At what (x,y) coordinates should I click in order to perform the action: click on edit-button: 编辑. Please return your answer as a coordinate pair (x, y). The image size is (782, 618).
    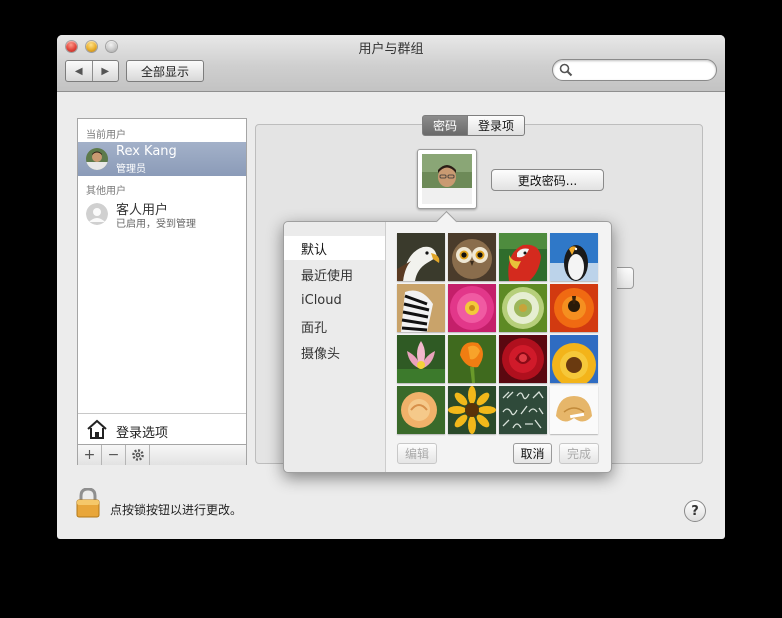
    Looking at the image, I should click on (417, 453).